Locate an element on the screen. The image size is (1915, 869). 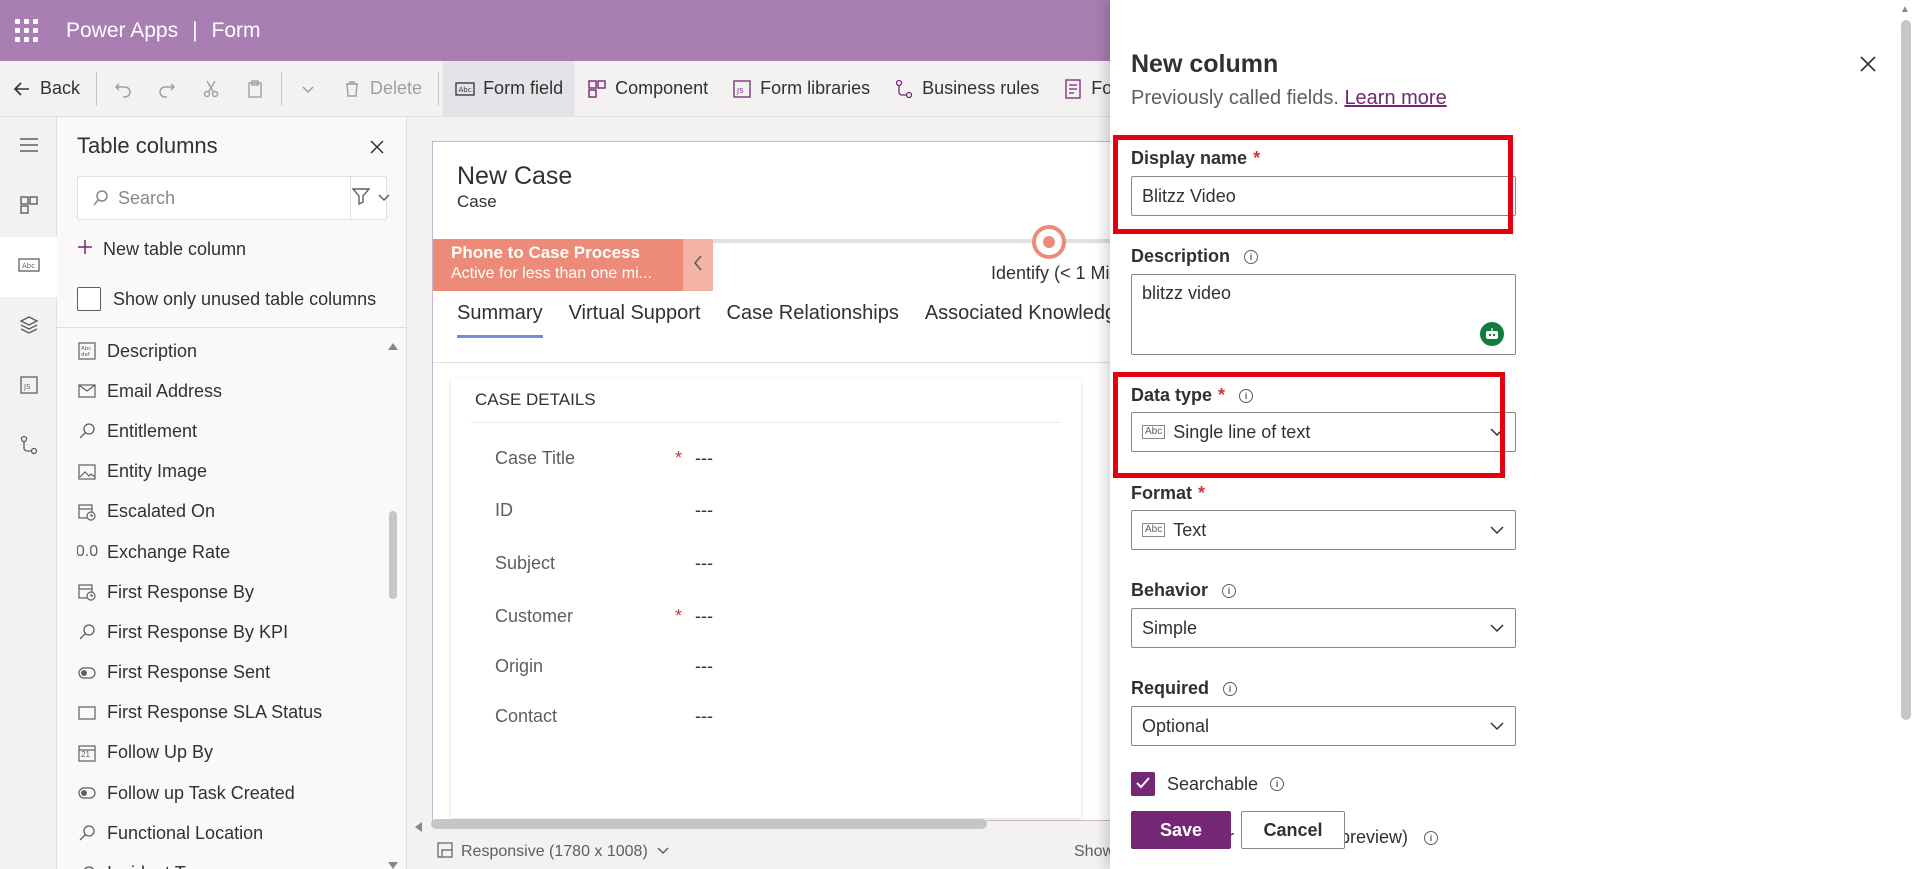
app-name: Power Apps is located at coordinates (122, 31).